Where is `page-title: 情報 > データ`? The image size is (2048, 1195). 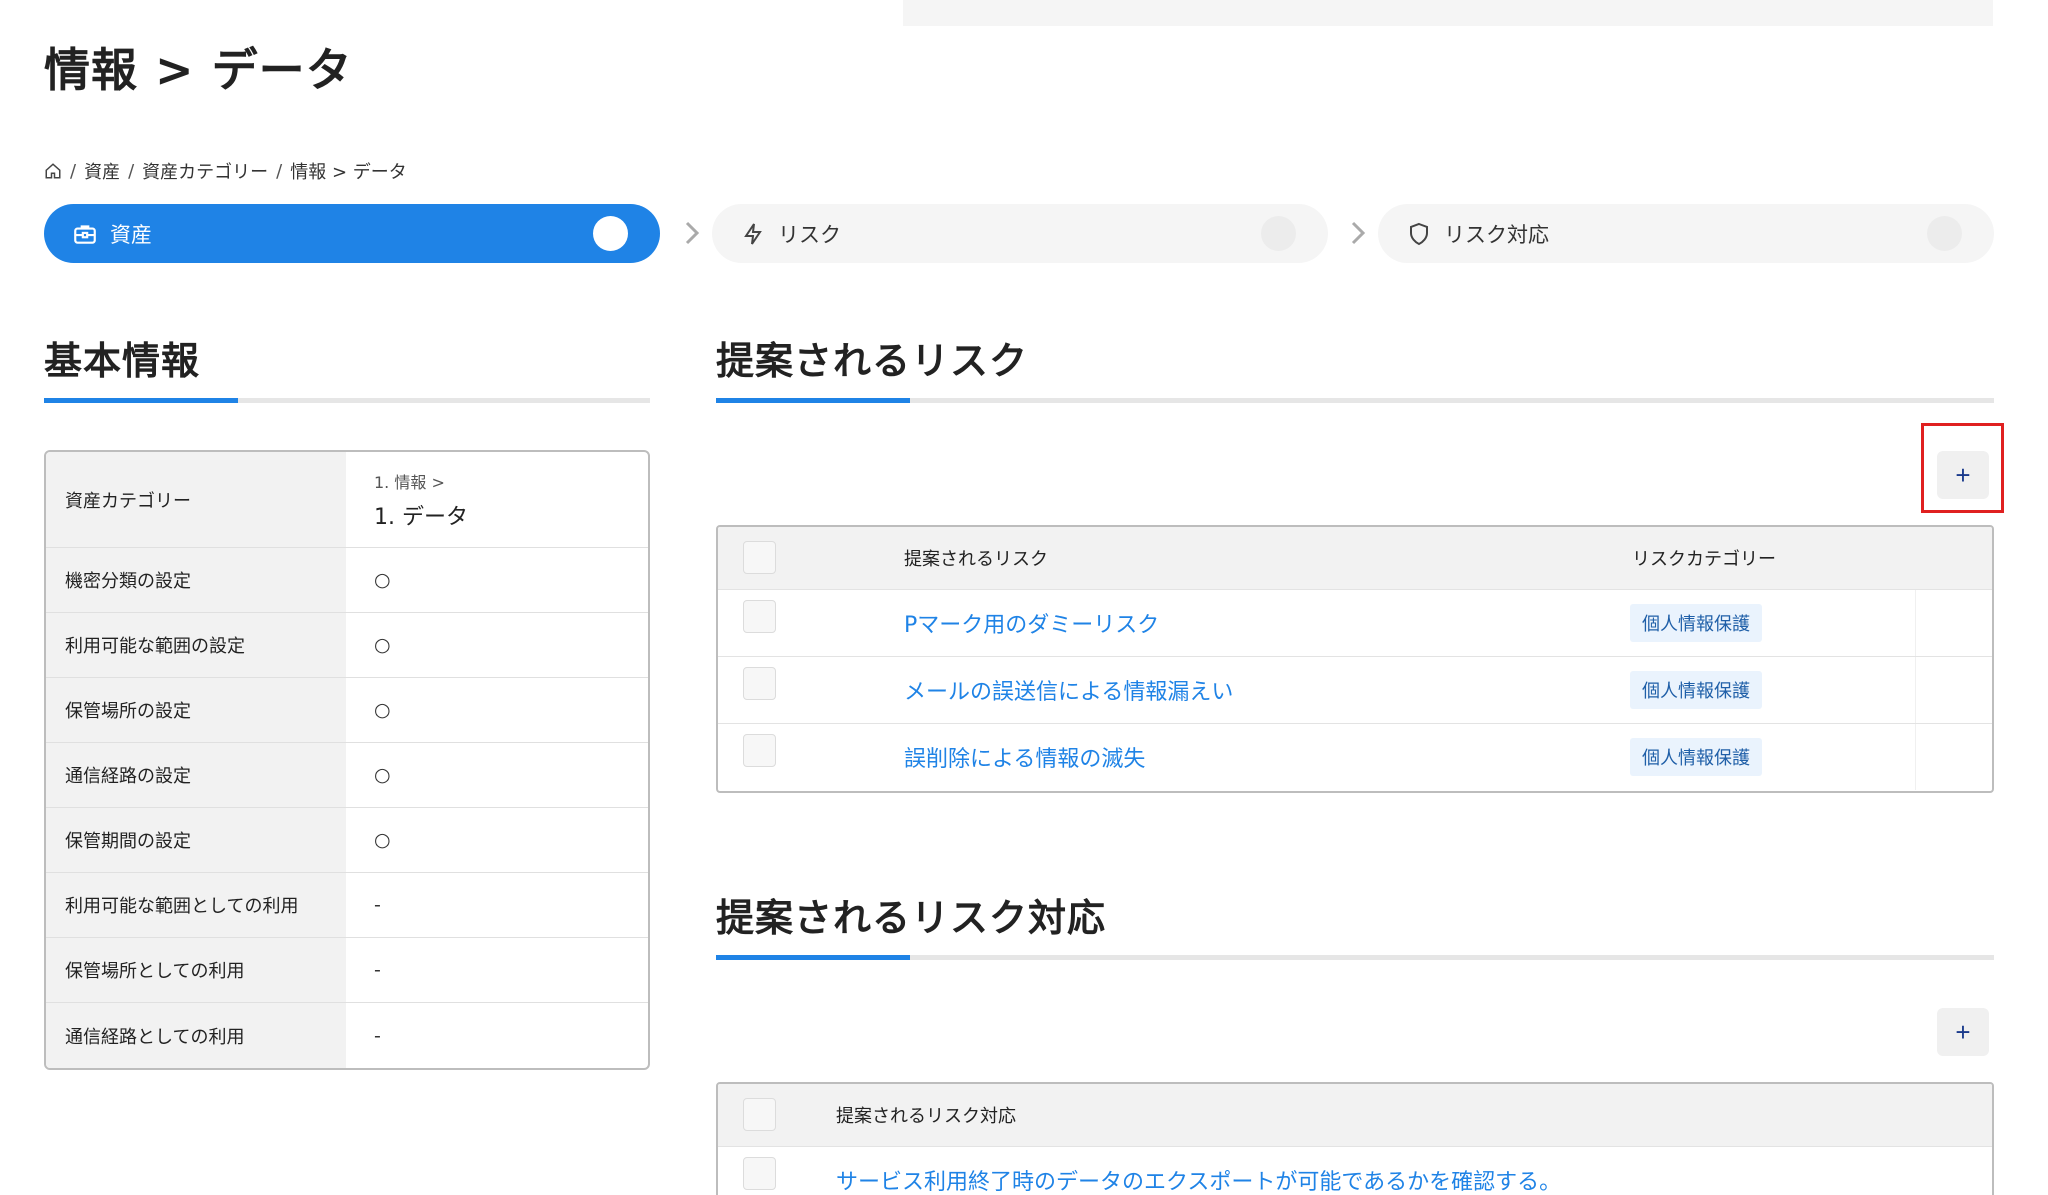 page-title: 情報 > データ is located at coordinates (198, 70).